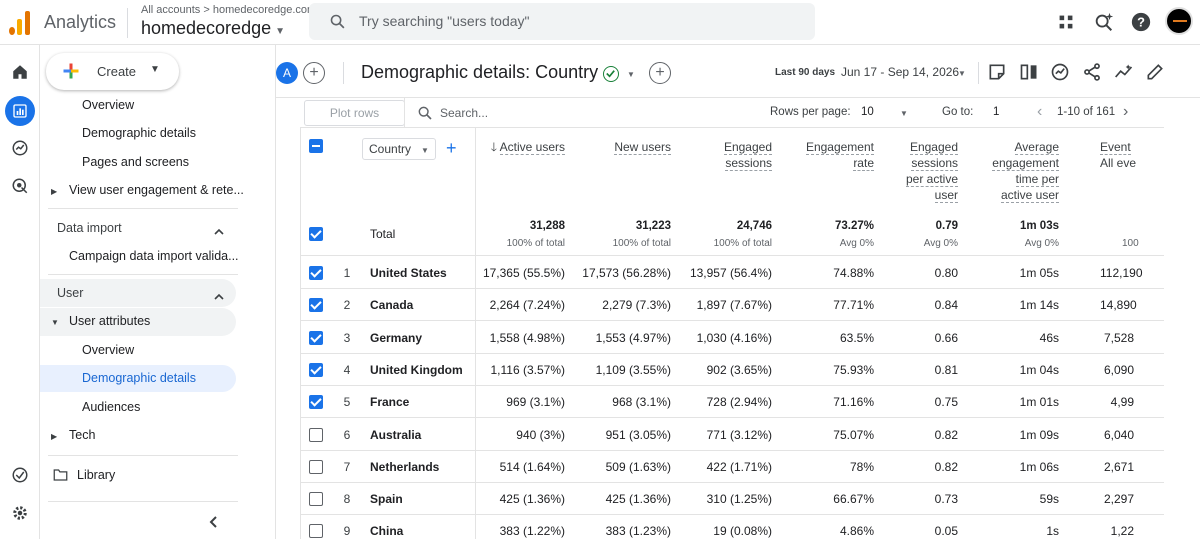  What do you see at coordinates (111, 407) in the screenshot?
I see `sidebar-item-label: Audiences` at bounding box center [111, 407].